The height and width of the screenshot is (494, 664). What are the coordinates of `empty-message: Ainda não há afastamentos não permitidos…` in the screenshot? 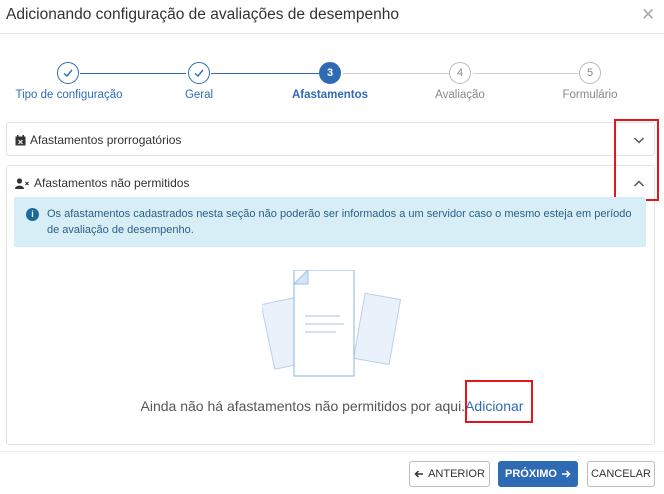 It's located at (303, 406).